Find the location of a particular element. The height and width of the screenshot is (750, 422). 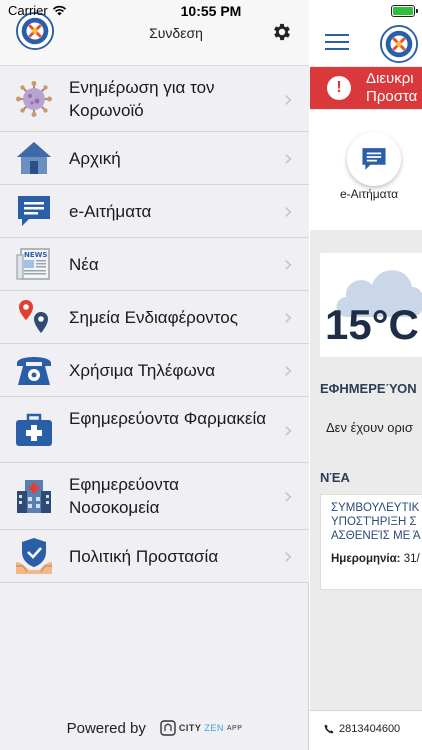

medical-kit-icon is located at coordinates (34, 430).